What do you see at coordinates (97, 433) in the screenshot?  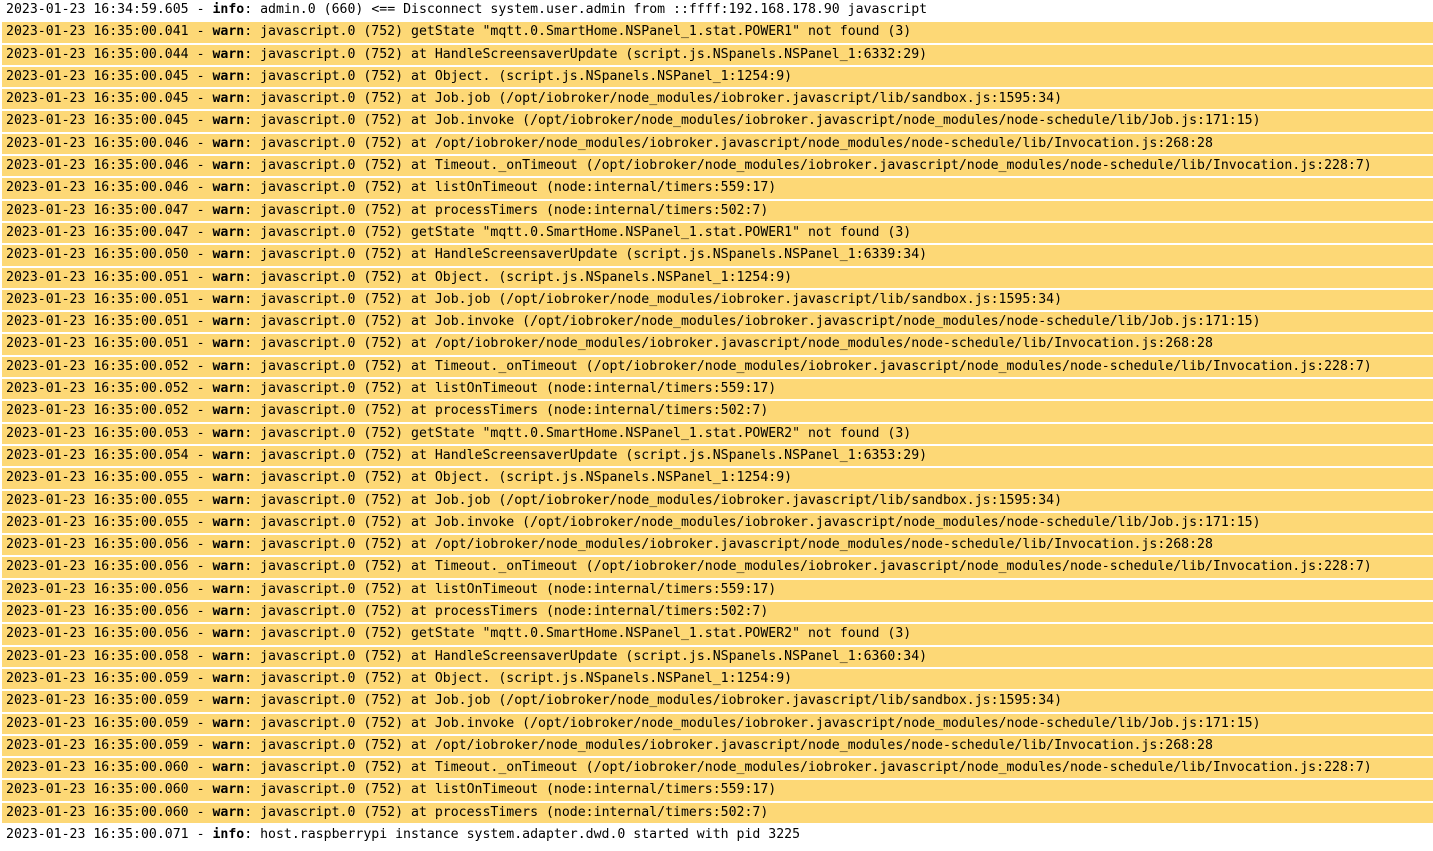 I see `log-timestamp: 2023-01-23 16:35:00.053` at bounding box center [97, 433].